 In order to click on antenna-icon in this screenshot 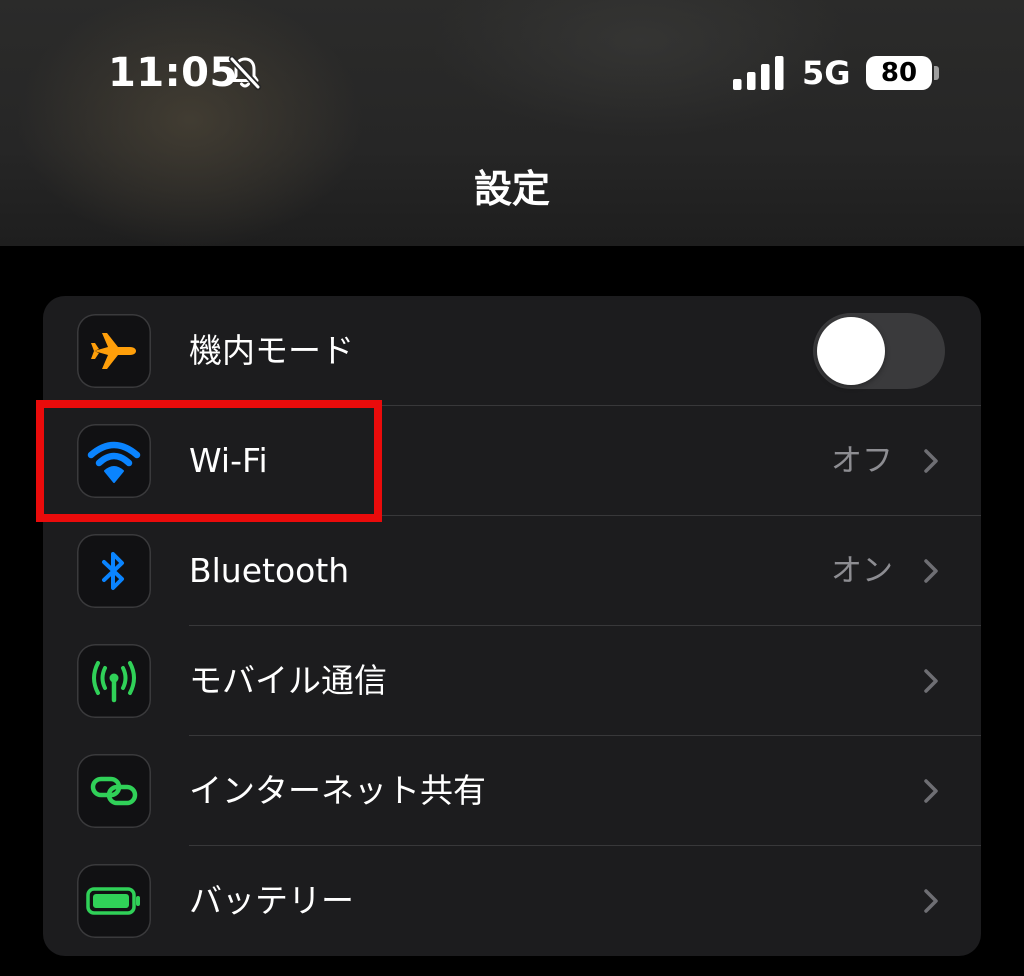, I will do `click(114, 682)`.